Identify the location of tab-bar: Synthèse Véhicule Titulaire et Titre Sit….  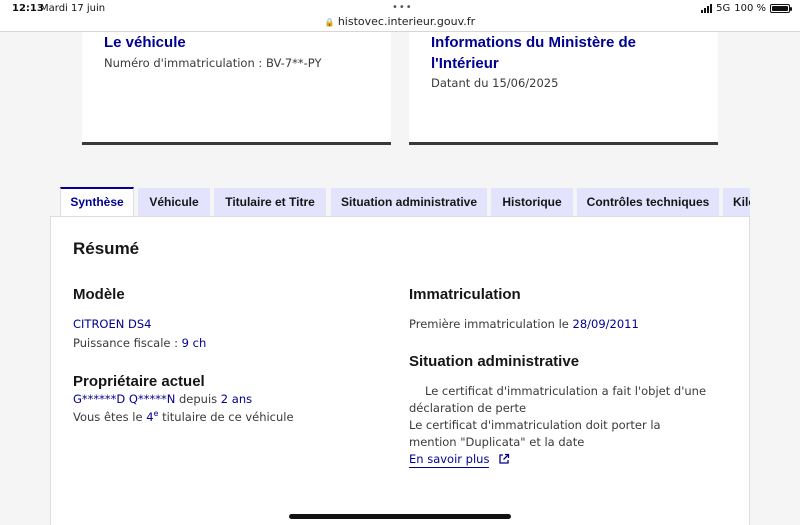
(405, 201).